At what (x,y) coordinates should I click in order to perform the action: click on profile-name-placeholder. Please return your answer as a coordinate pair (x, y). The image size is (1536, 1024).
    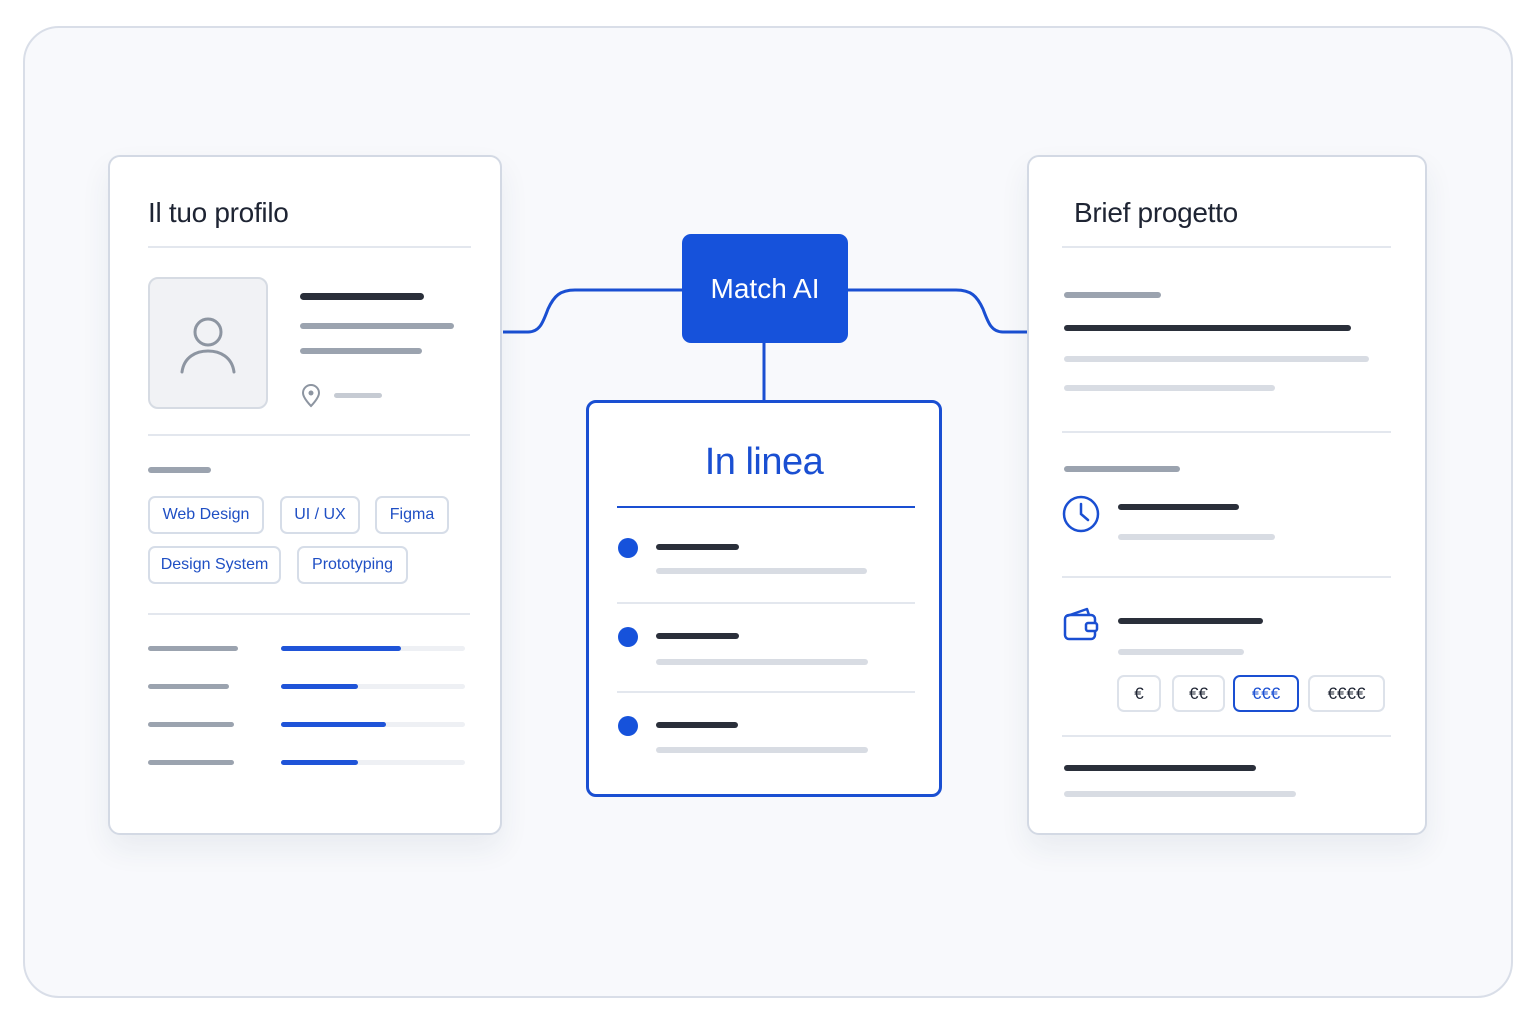
    Looking at the image, I should click on (362, 296).